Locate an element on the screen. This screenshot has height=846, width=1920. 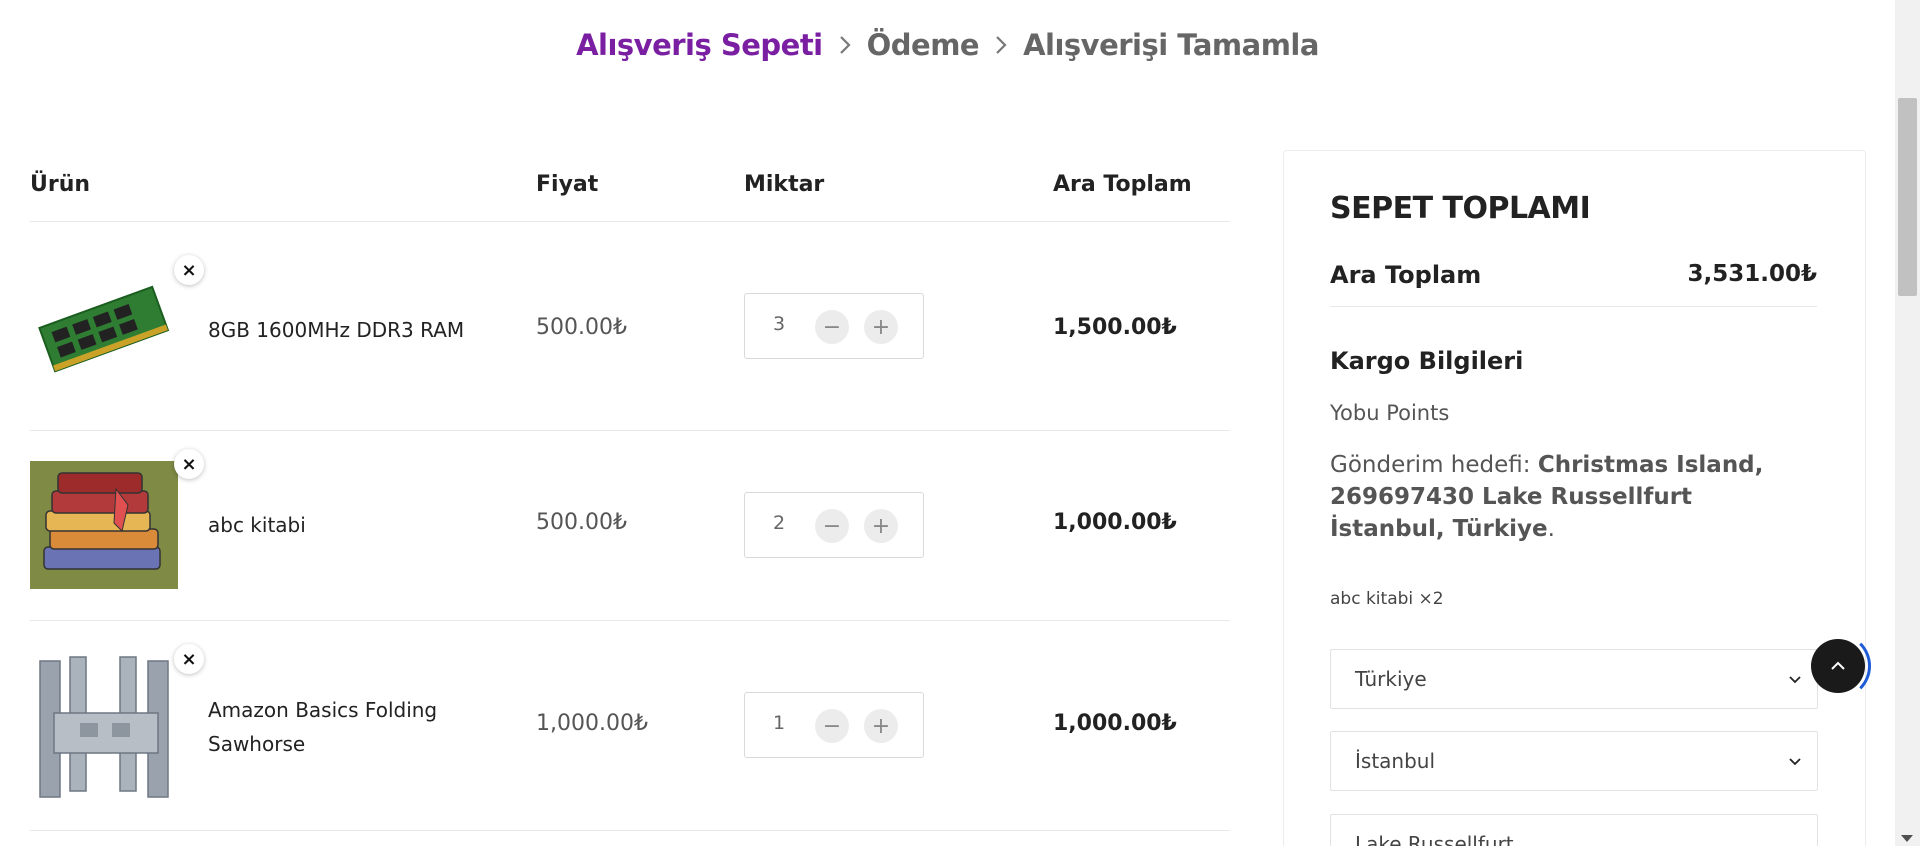
quantity-stepper: 2 − + is located at coordinates (834, 525).